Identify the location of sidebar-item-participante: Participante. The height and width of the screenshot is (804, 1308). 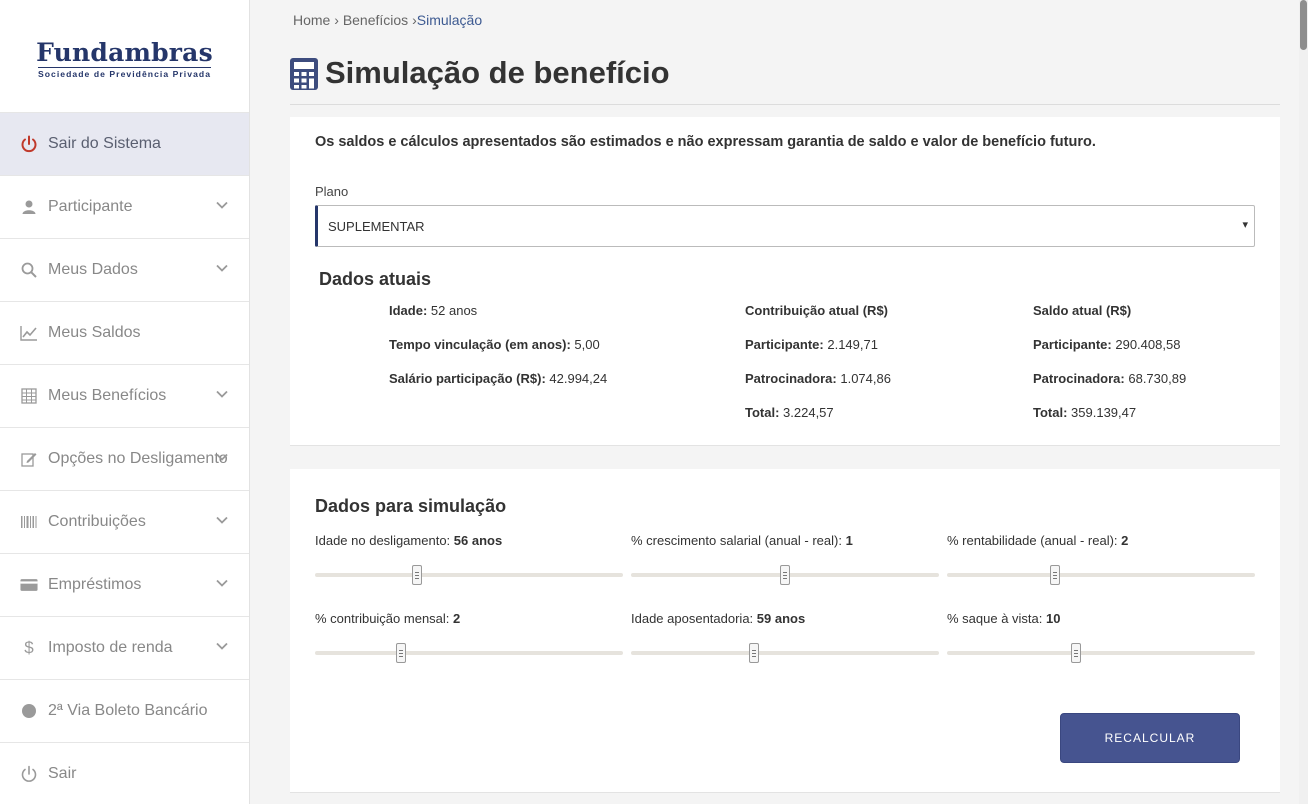
(124, 206).